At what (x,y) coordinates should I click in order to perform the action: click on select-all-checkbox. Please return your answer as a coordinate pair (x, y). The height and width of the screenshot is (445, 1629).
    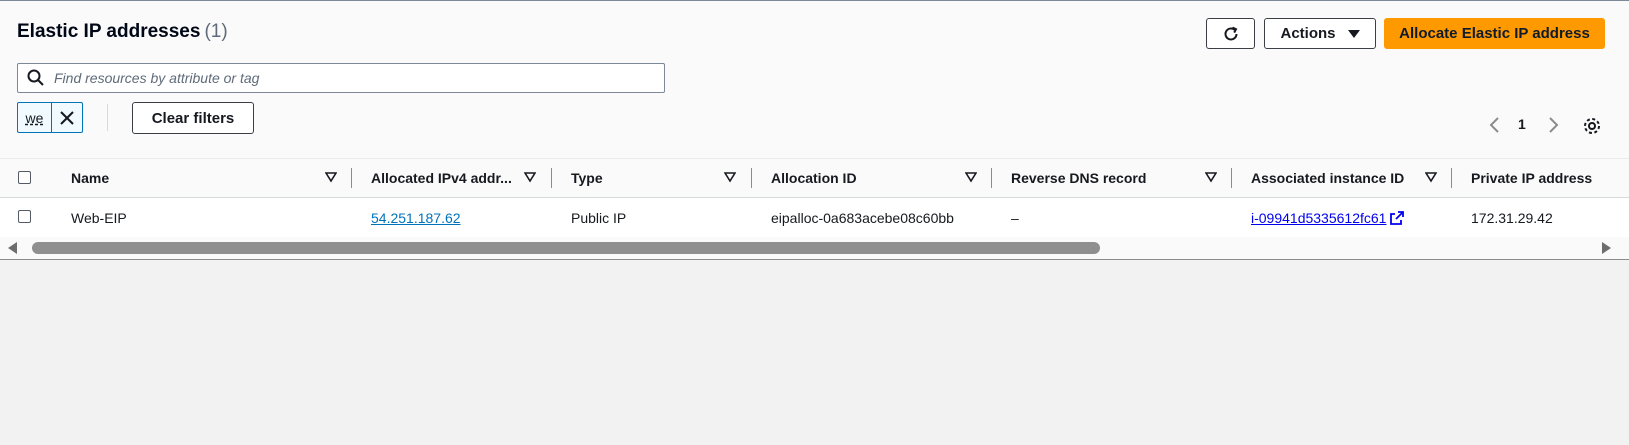
    Looking at the image, I should click on (24, 177).